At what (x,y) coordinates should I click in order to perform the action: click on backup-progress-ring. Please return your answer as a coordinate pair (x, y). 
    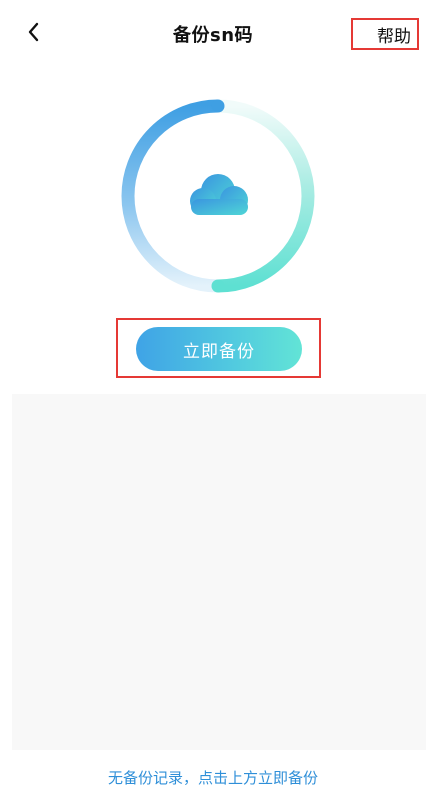
    Looking at the image, I should click on (218, 196).